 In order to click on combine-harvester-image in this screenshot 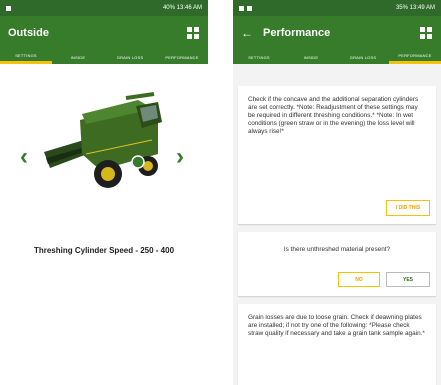, I will do `click(103, 140)`.